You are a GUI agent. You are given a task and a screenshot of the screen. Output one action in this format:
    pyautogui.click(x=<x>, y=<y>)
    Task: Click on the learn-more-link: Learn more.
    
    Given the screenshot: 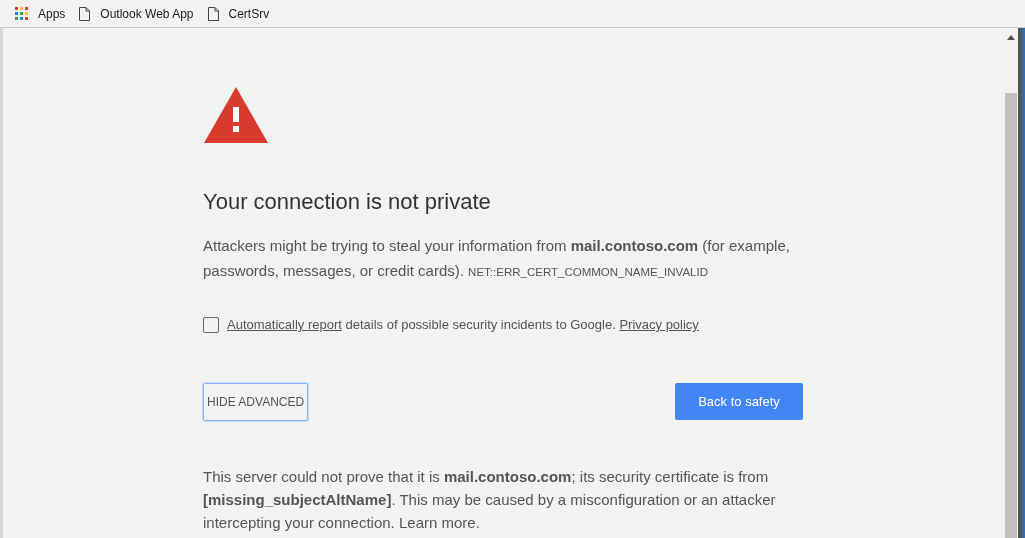 What is the action you would take?
    pyautogui.click(x=439, y=522)
    